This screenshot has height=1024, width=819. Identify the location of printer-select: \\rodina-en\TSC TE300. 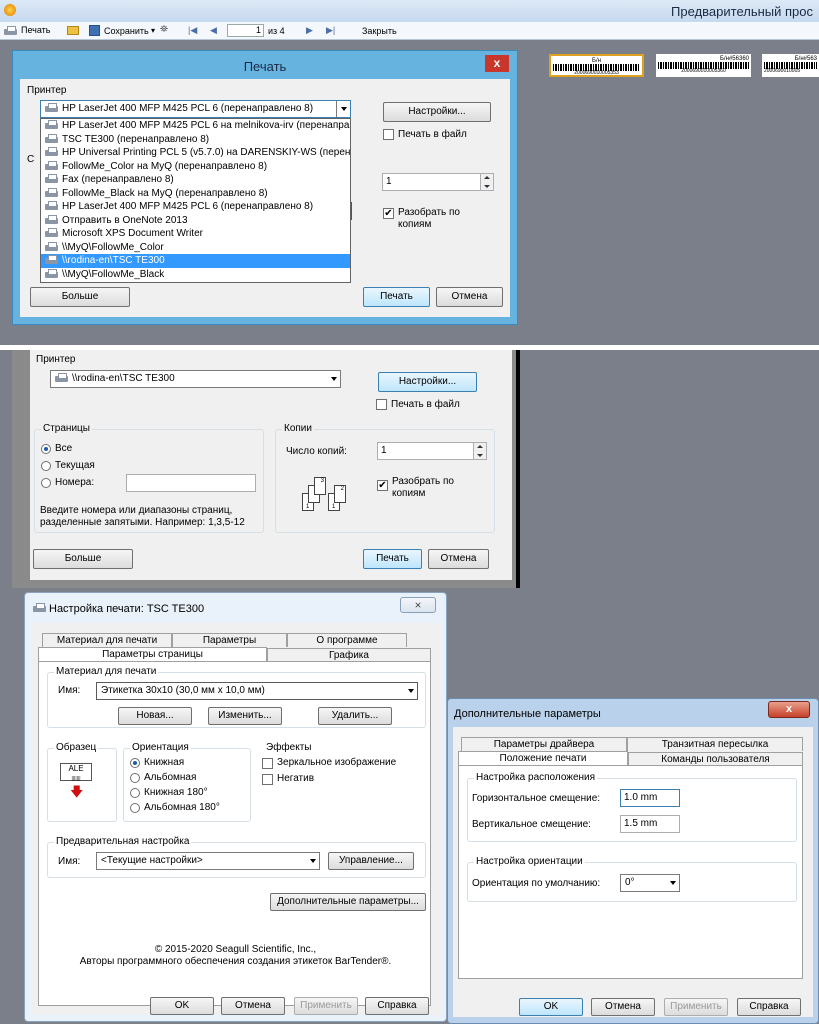
(195, 379).